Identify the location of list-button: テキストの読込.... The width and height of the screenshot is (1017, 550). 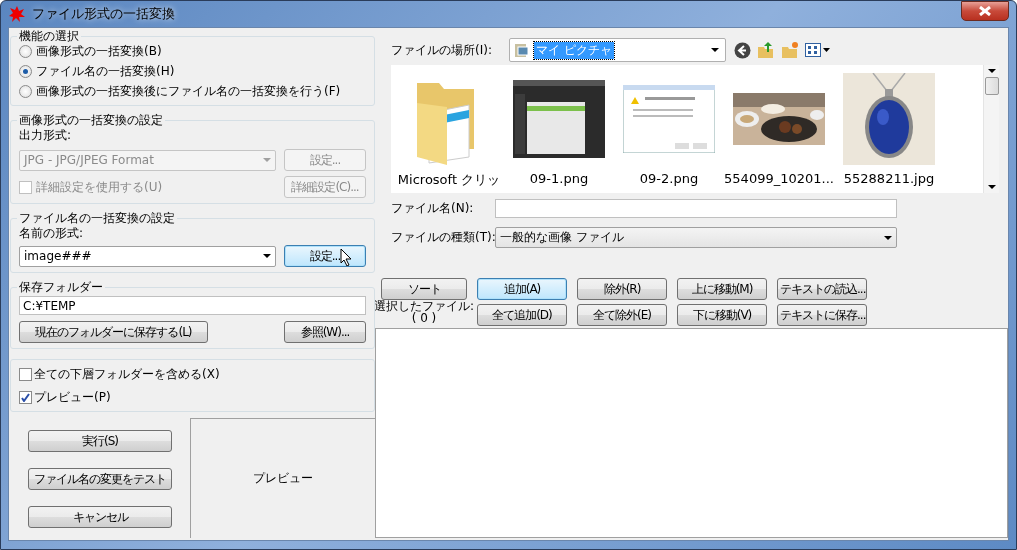
(822, 289).